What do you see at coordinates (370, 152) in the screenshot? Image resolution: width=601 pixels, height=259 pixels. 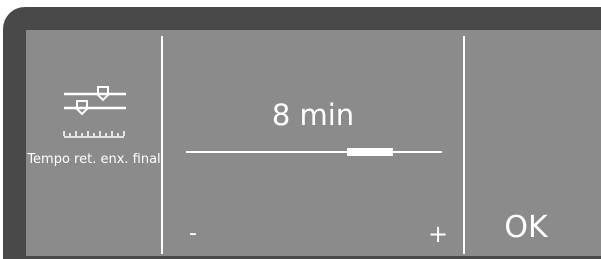 I see `slider-thumb` at bounding box center [370, 152].